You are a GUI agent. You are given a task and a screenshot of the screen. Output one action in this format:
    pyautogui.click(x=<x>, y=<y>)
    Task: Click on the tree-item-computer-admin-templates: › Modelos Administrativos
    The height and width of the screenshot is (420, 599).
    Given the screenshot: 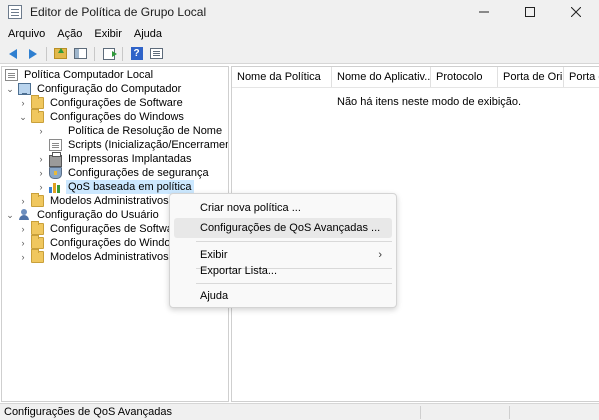 What is the action you would take?
    pyautogui.click(x=94, y=200)
    